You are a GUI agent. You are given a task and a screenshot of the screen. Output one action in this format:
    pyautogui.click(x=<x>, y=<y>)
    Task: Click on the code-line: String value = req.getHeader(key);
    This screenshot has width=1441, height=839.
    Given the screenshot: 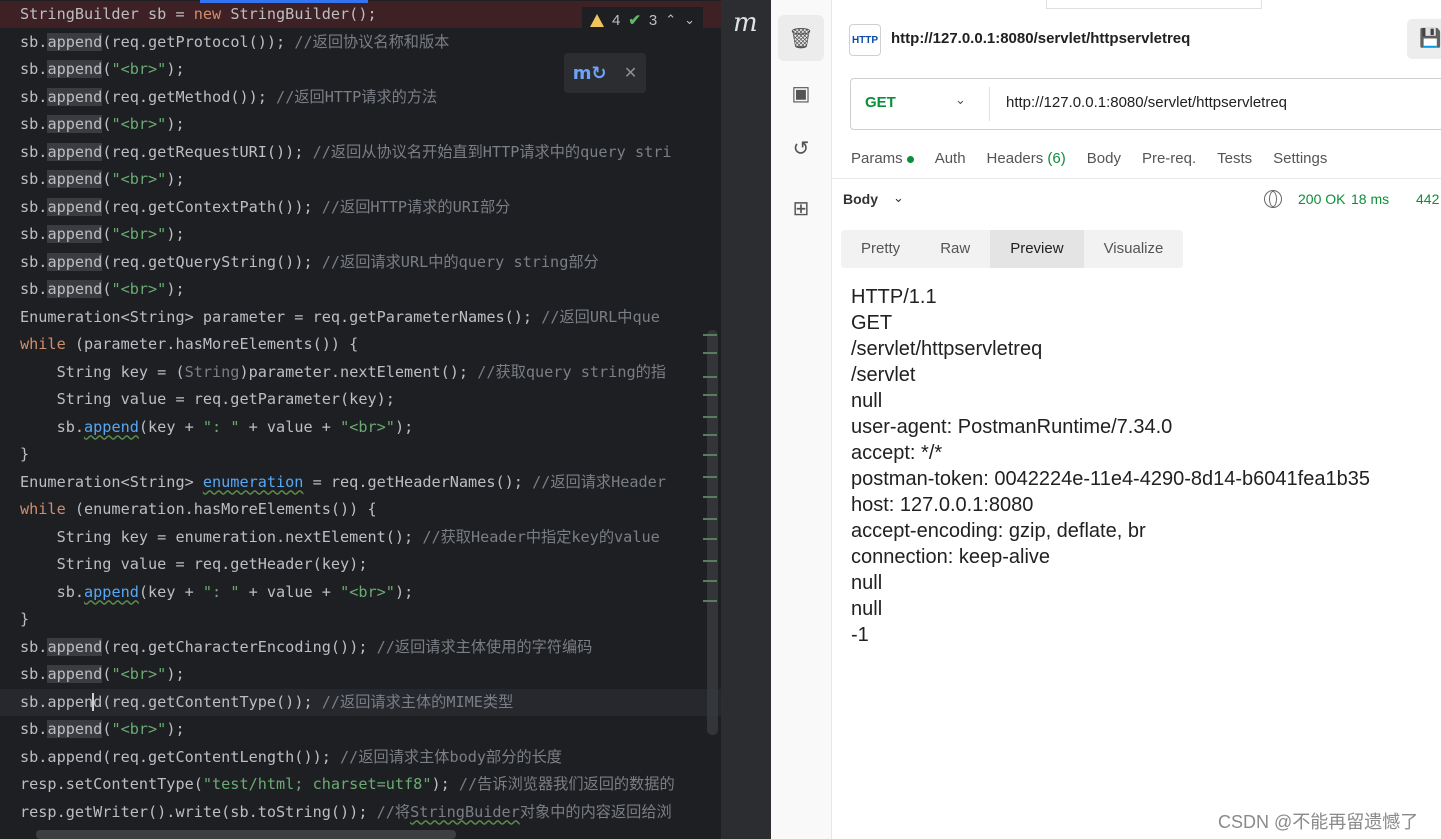 What is the action you would take?
    pyautogui.click(x=360, y=564)
    